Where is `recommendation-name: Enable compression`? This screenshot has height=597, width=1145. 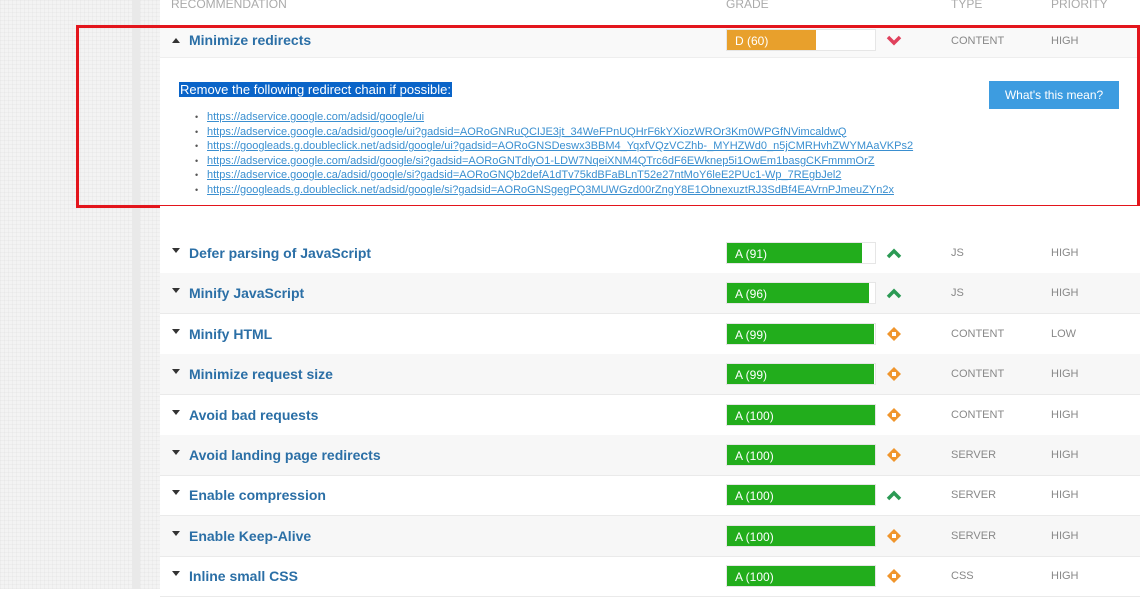
recommendation-name: Enable compression is located at coordinates (257, 495).